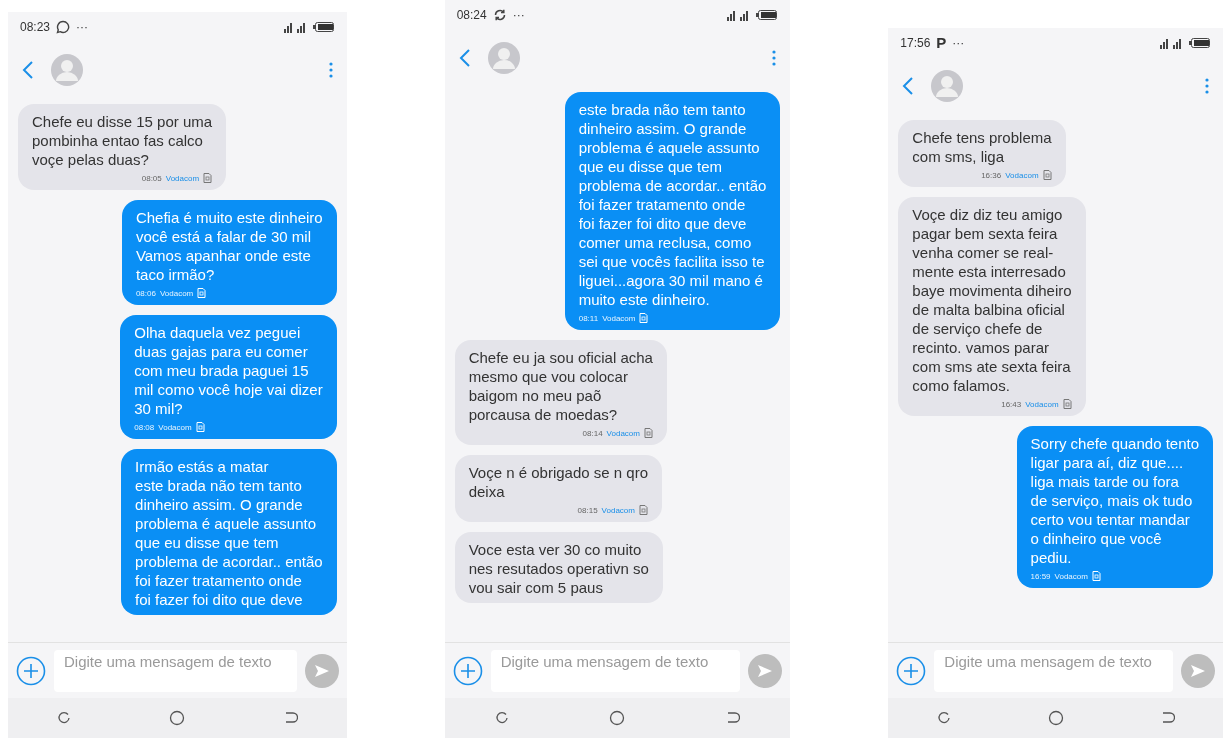 The image size is (1223, 738). I want to click on message-text: Voçe n é obrigado se n qro deixa, so click(558, 482).